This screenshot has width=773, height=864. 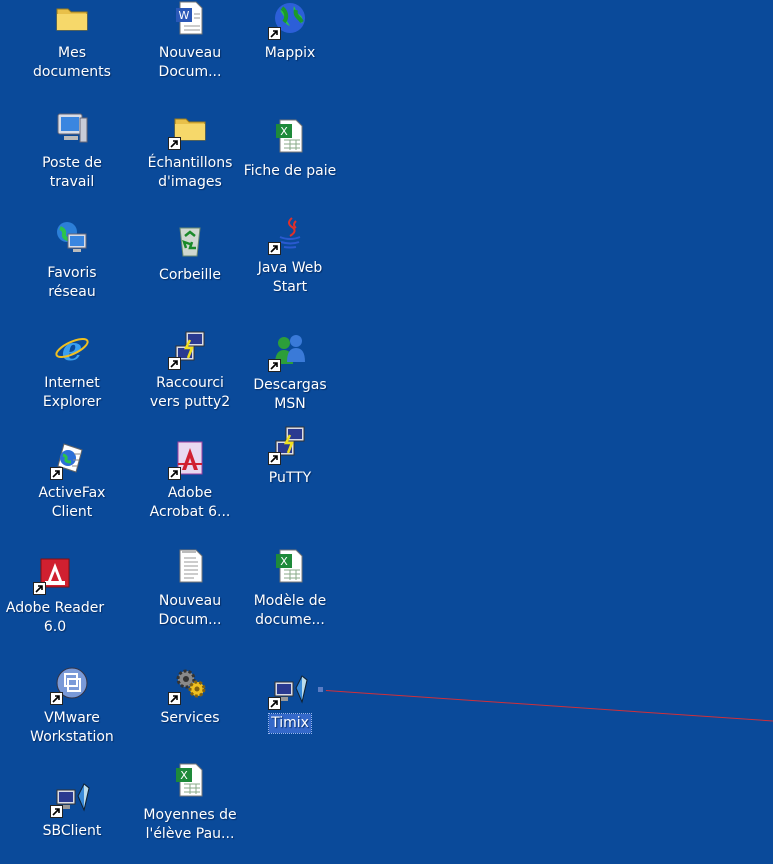 I want to click on desktop-icon-label: Fiche de paie, so click(x=290, y=171).